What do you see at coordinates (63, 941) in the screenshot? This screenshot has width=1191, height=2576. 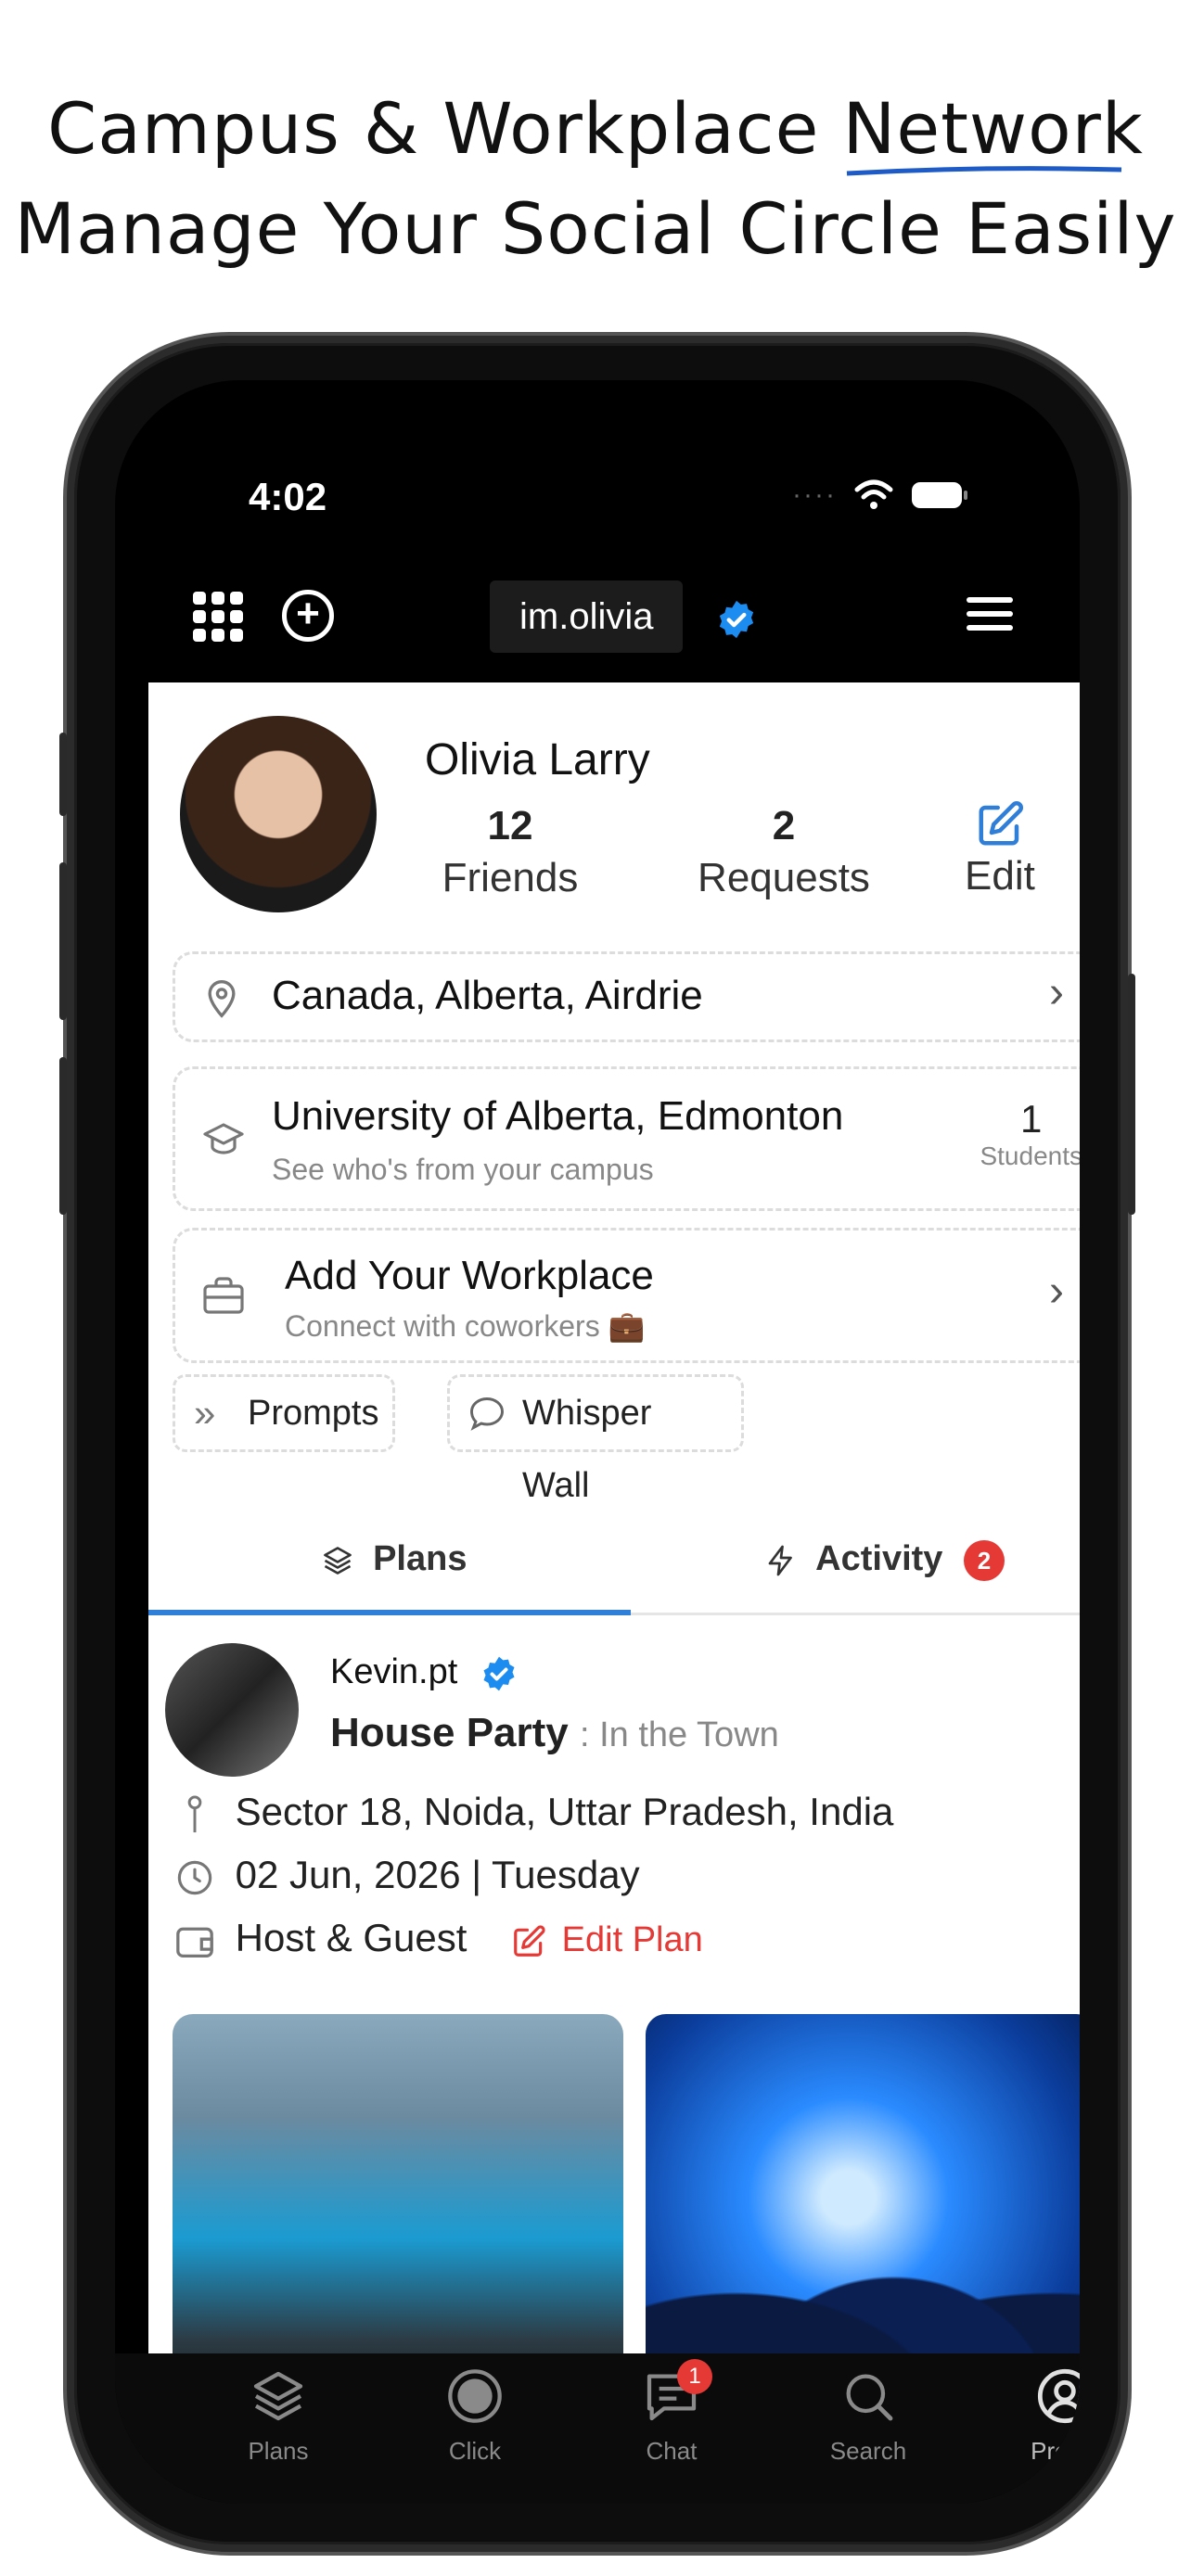 I see `volume-up-button` at bounding box center [63, 941].